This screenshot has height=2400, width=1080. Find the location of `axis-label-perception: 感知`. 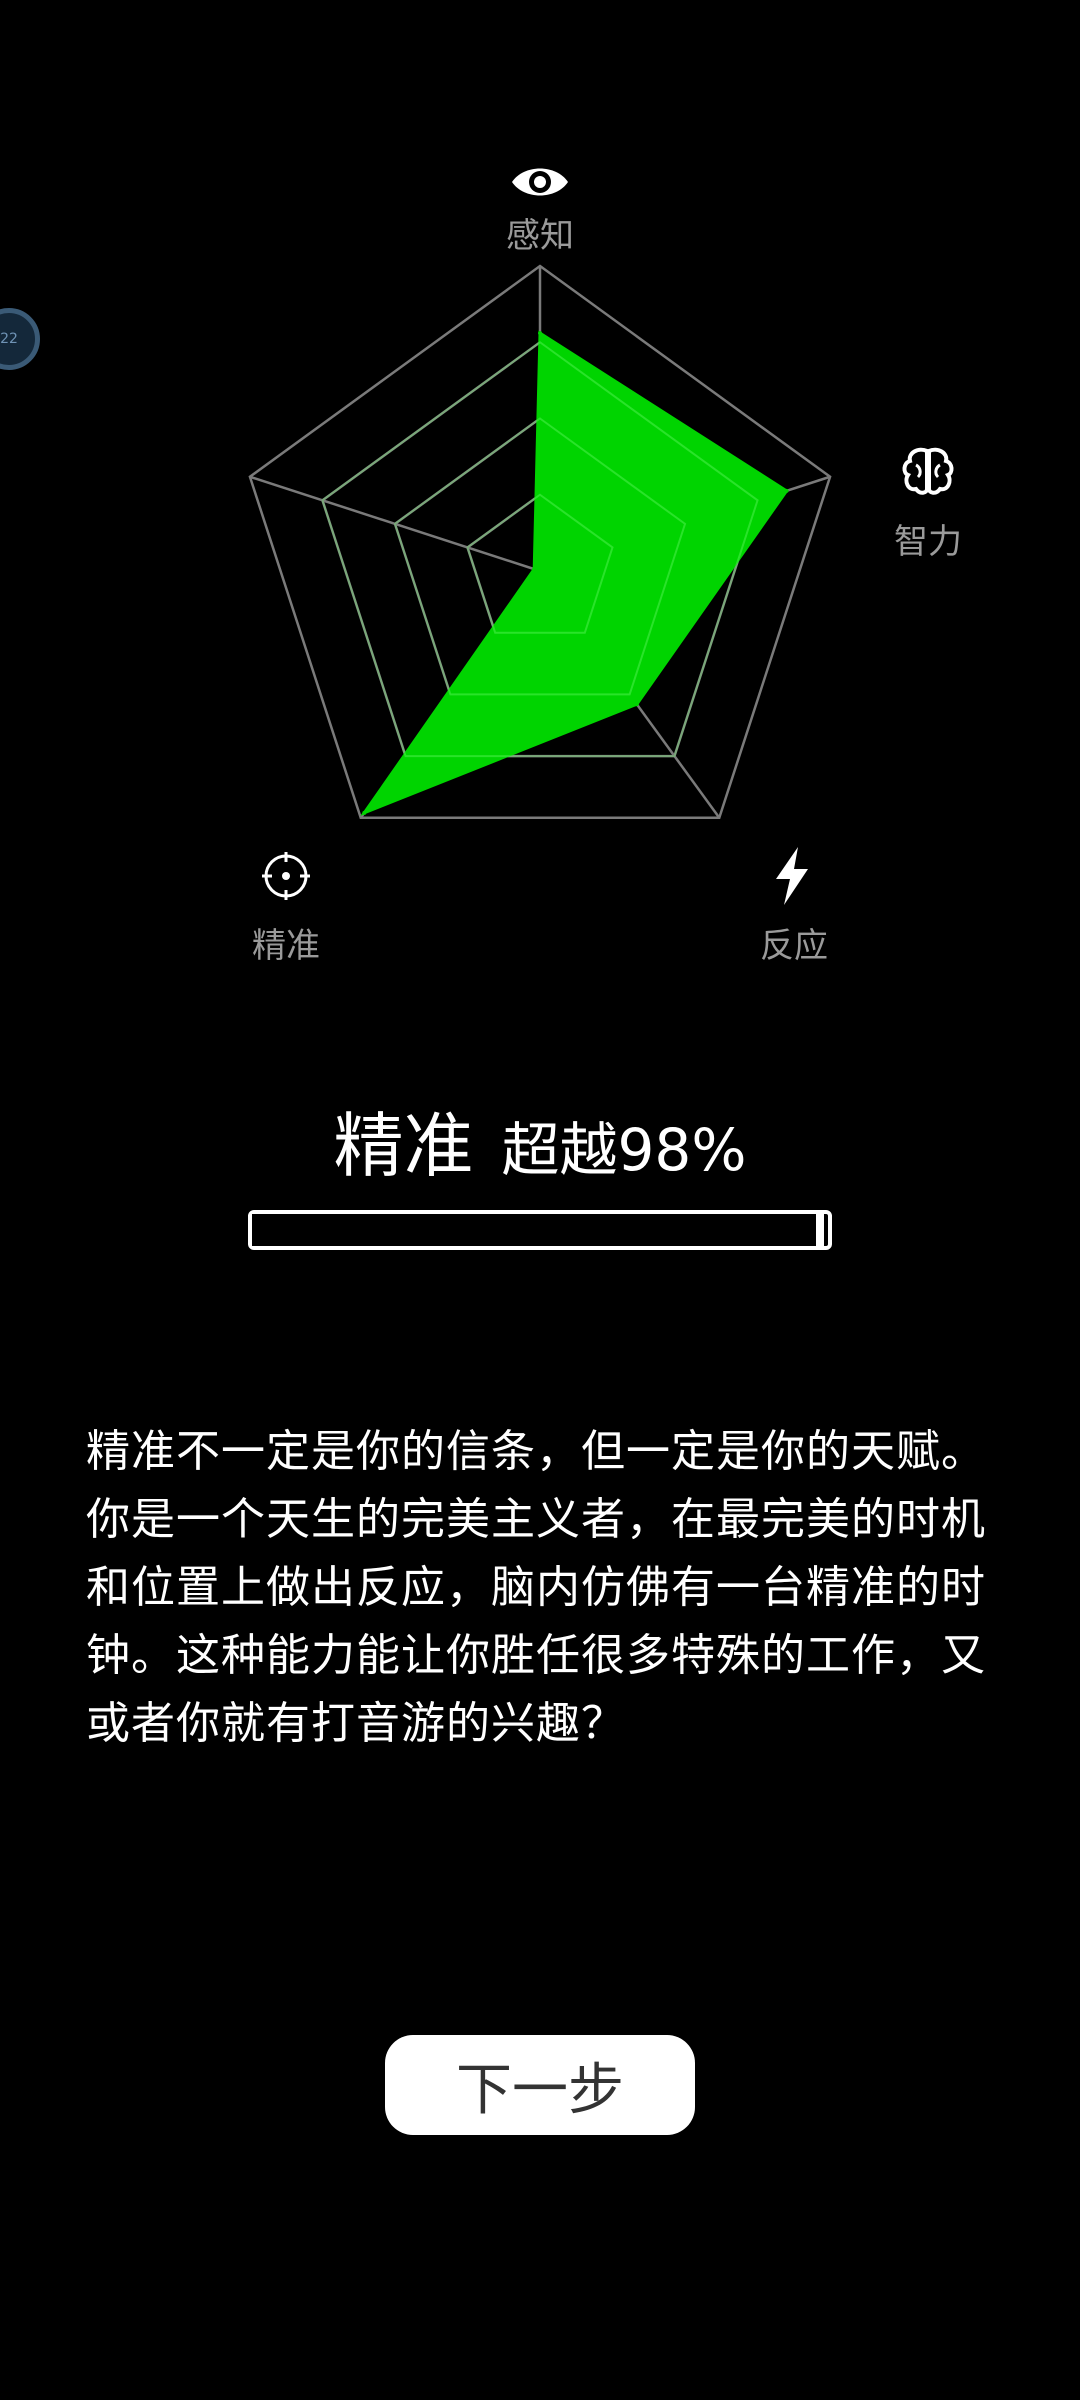

axis-label-perception: 感知 is located at coordinates (540, 236).